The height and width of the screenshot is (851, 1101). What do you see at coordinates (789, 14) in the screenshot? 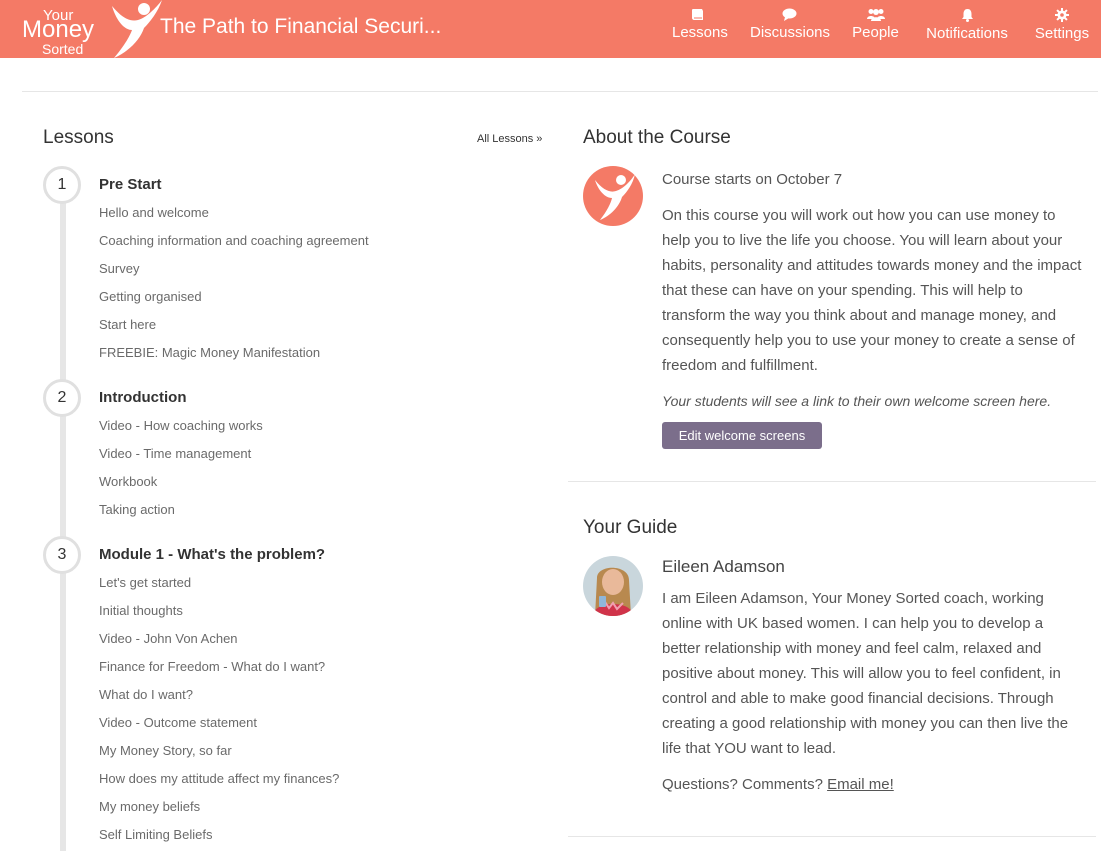
I see `speech-bubble-icon` at bounding box center [789, 14].